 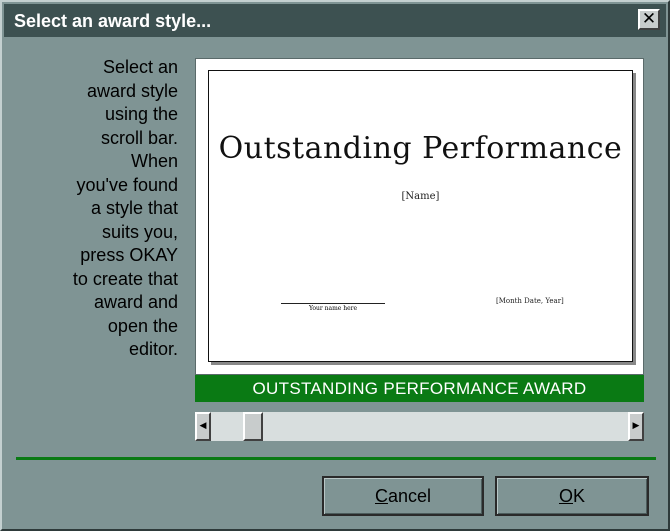 I want to click on style-scrollbar: ◀ ▶, so click(x=419, y=426).